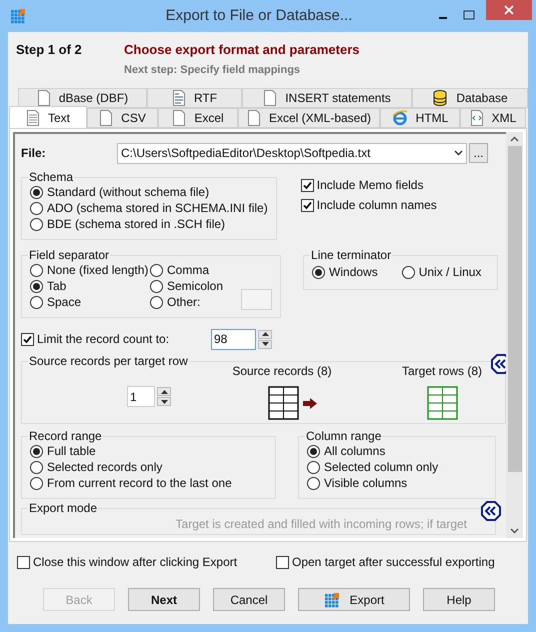  Describe the element at coordinates (353, 272) in the screenshot. I see `radio-label: Windows` at that location.